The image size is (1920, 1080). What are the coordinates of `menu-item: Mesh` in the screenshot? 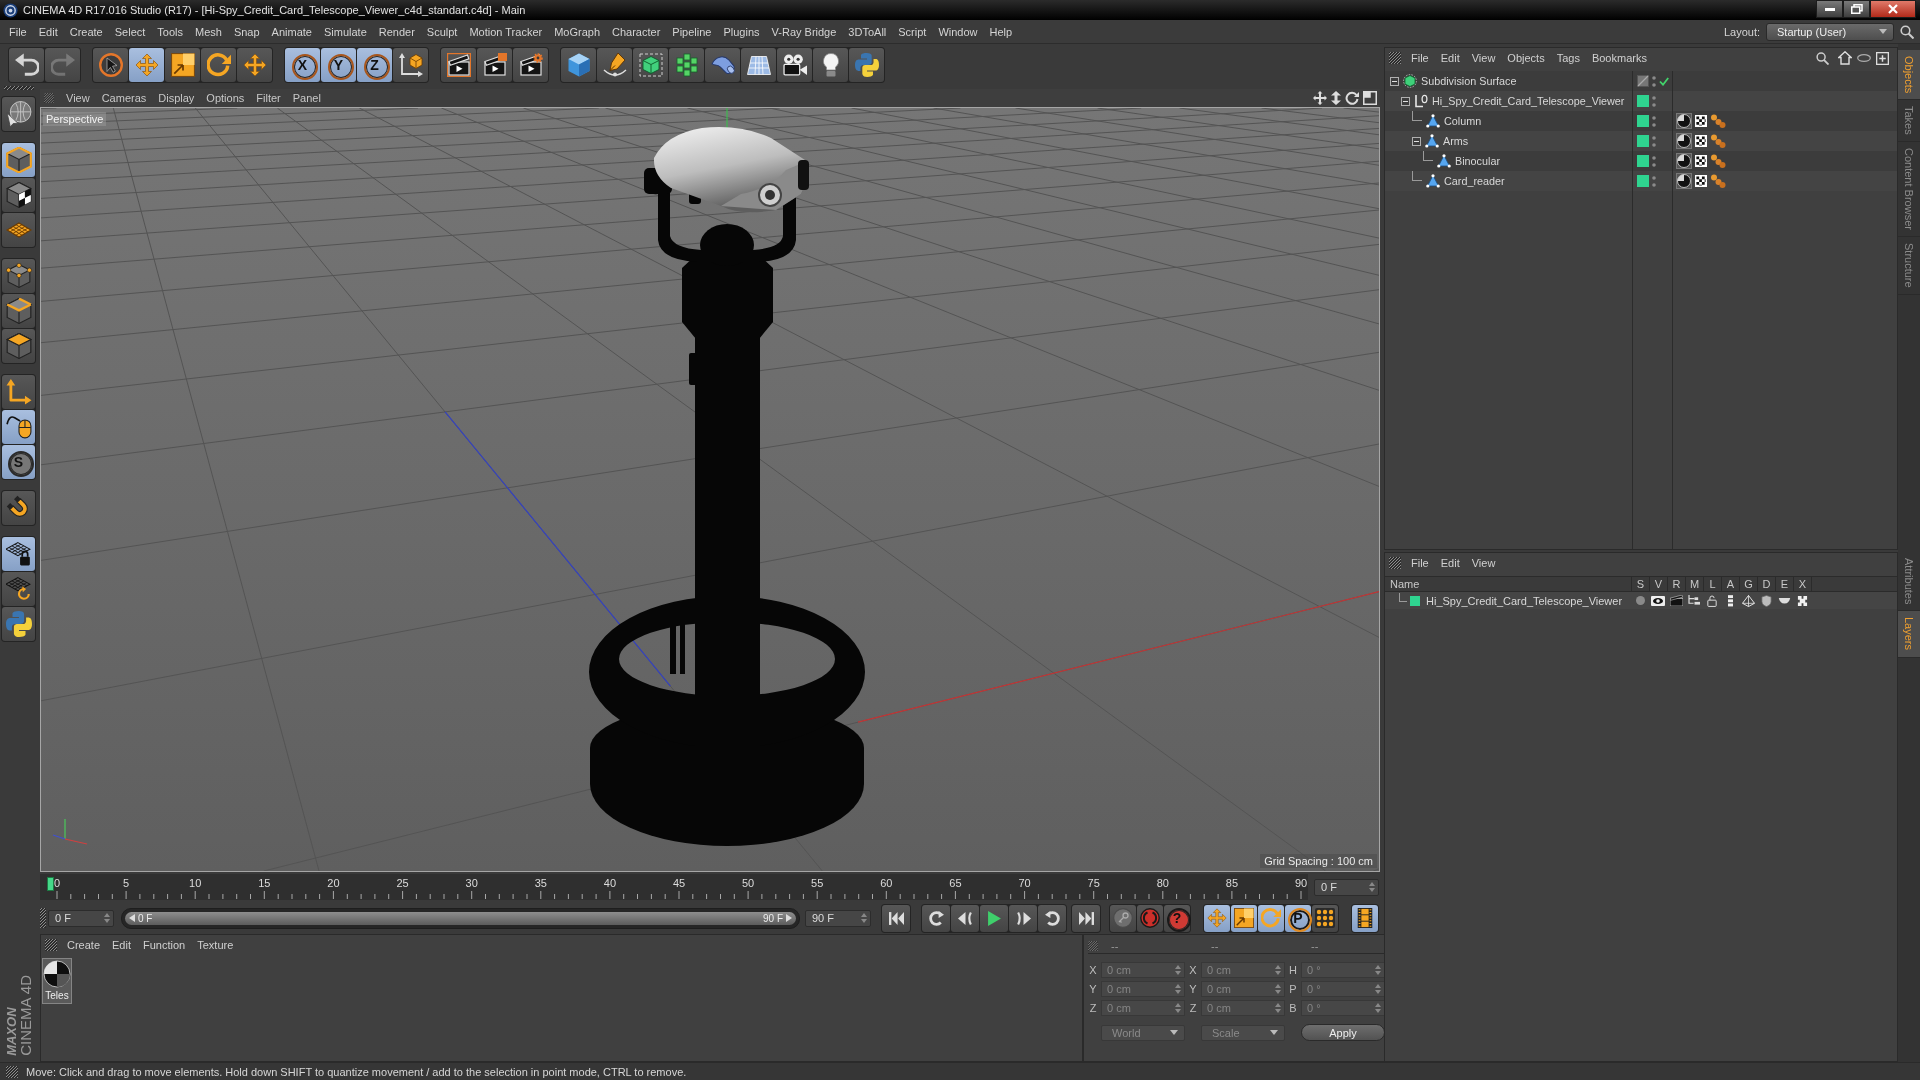 It's located at (208, 31).